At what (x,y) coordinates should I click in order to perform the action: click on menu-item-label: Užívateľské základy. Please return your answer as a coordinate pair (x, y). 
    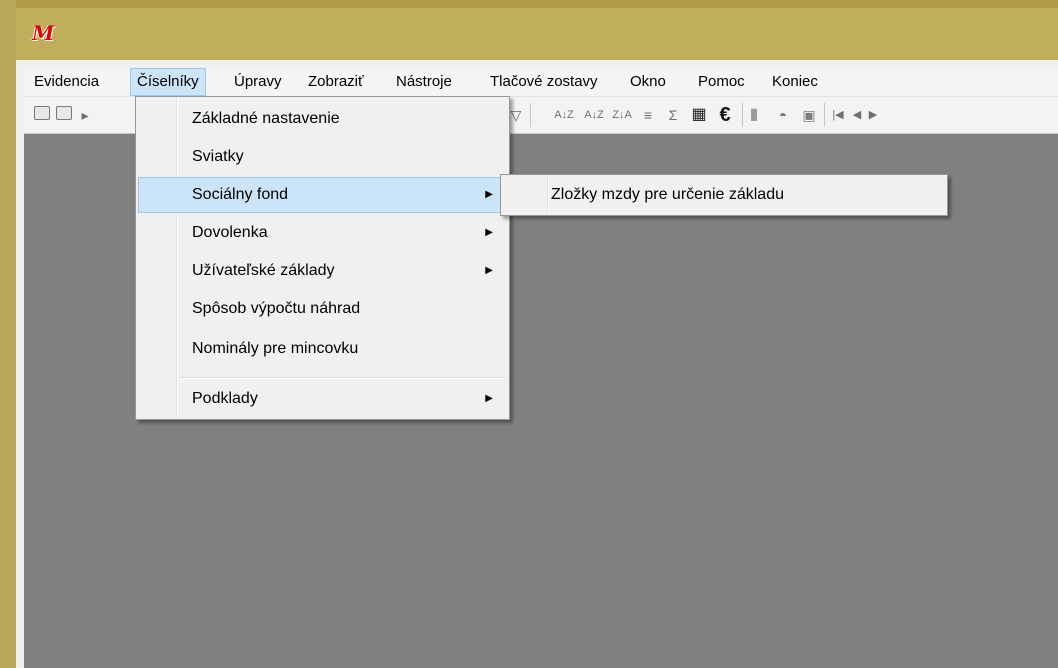
    Looking at the image, I should click on (263, 270).